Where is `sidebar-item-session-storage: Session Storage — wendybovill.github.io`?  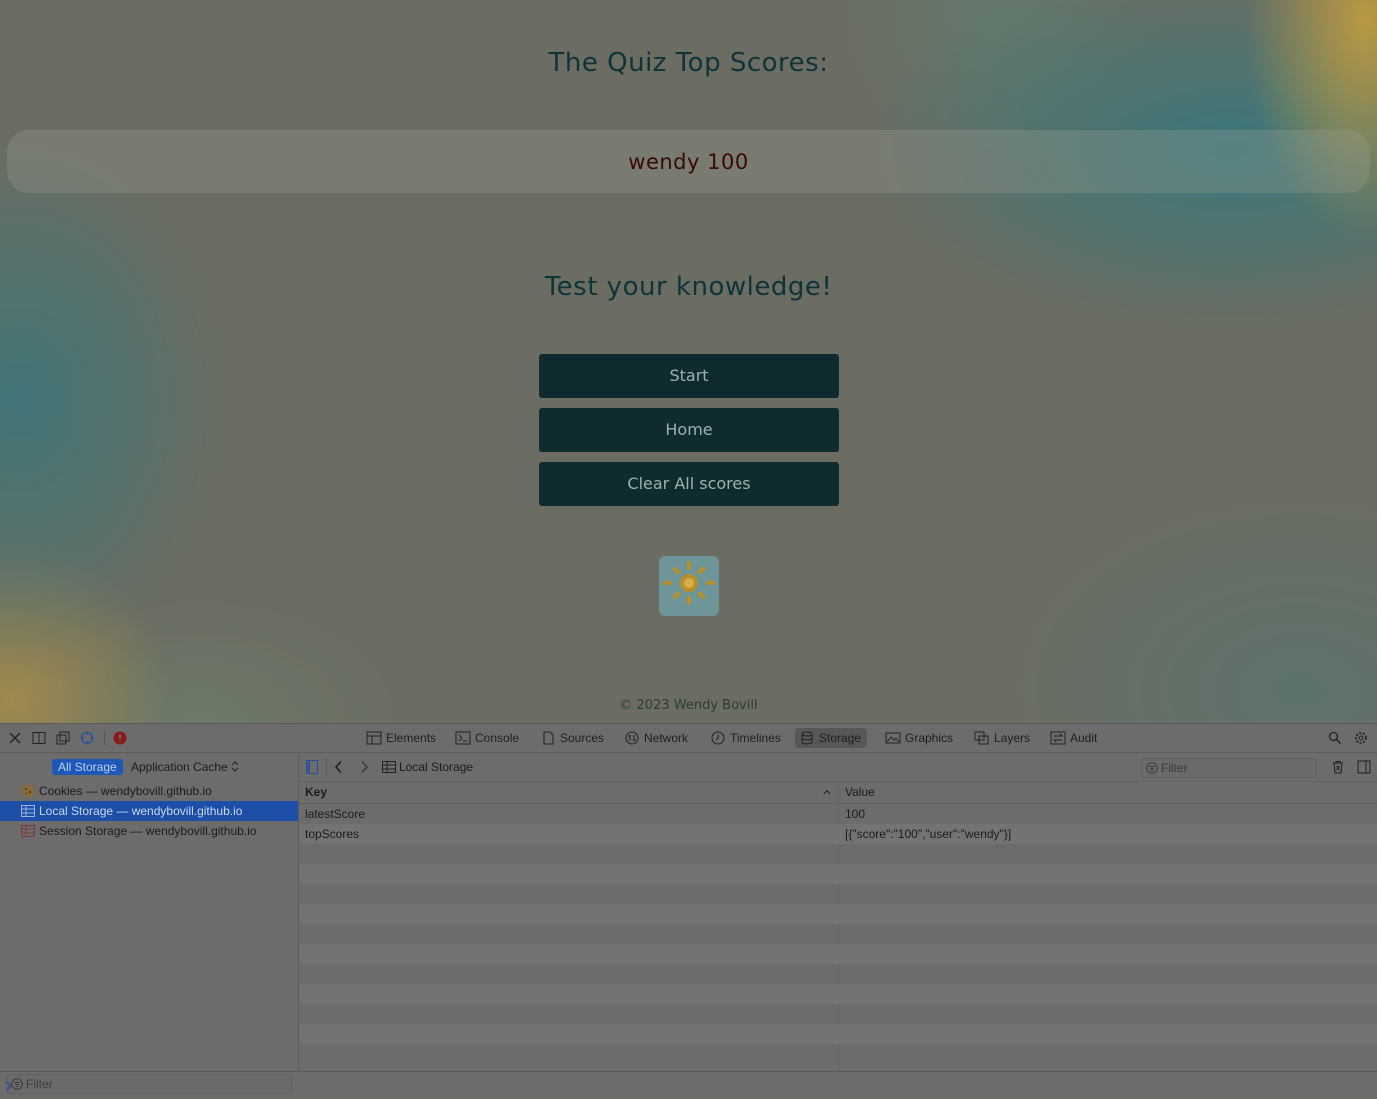
sidebar-item-session-storage: Session Storage — wendybovill.github.io is located at coordinates (149, 831).